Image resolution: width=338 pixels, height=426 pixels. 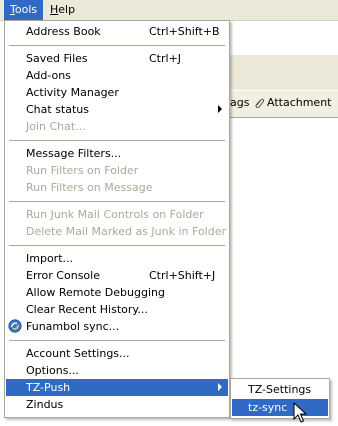 I want to click on toolbar-tags-fragment: ags, so click(x=239, y=102).